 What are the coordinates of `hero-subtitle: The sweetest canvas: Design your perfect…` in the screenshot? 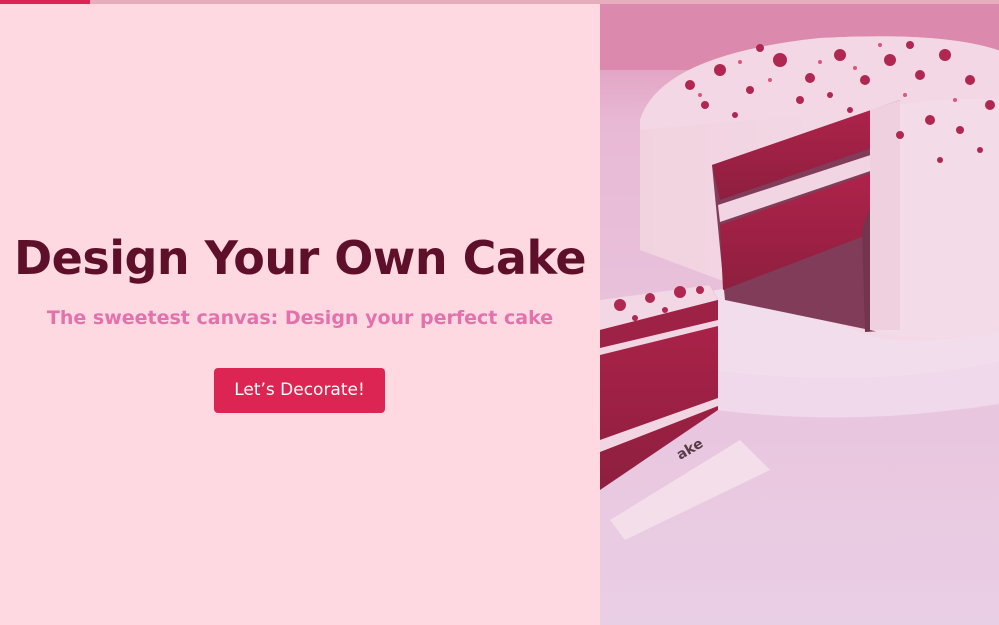 It's located at (300, 318).